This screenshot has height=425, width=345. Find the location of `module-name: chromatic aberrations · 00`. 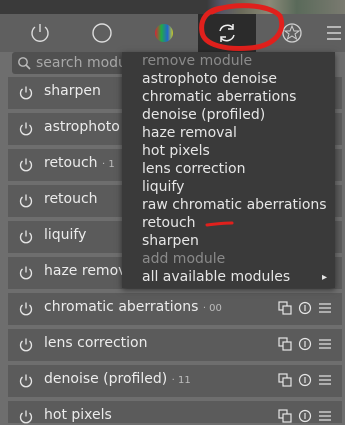

module-name: chromatic aberrations · 00 is located at coordinates (133, 307).